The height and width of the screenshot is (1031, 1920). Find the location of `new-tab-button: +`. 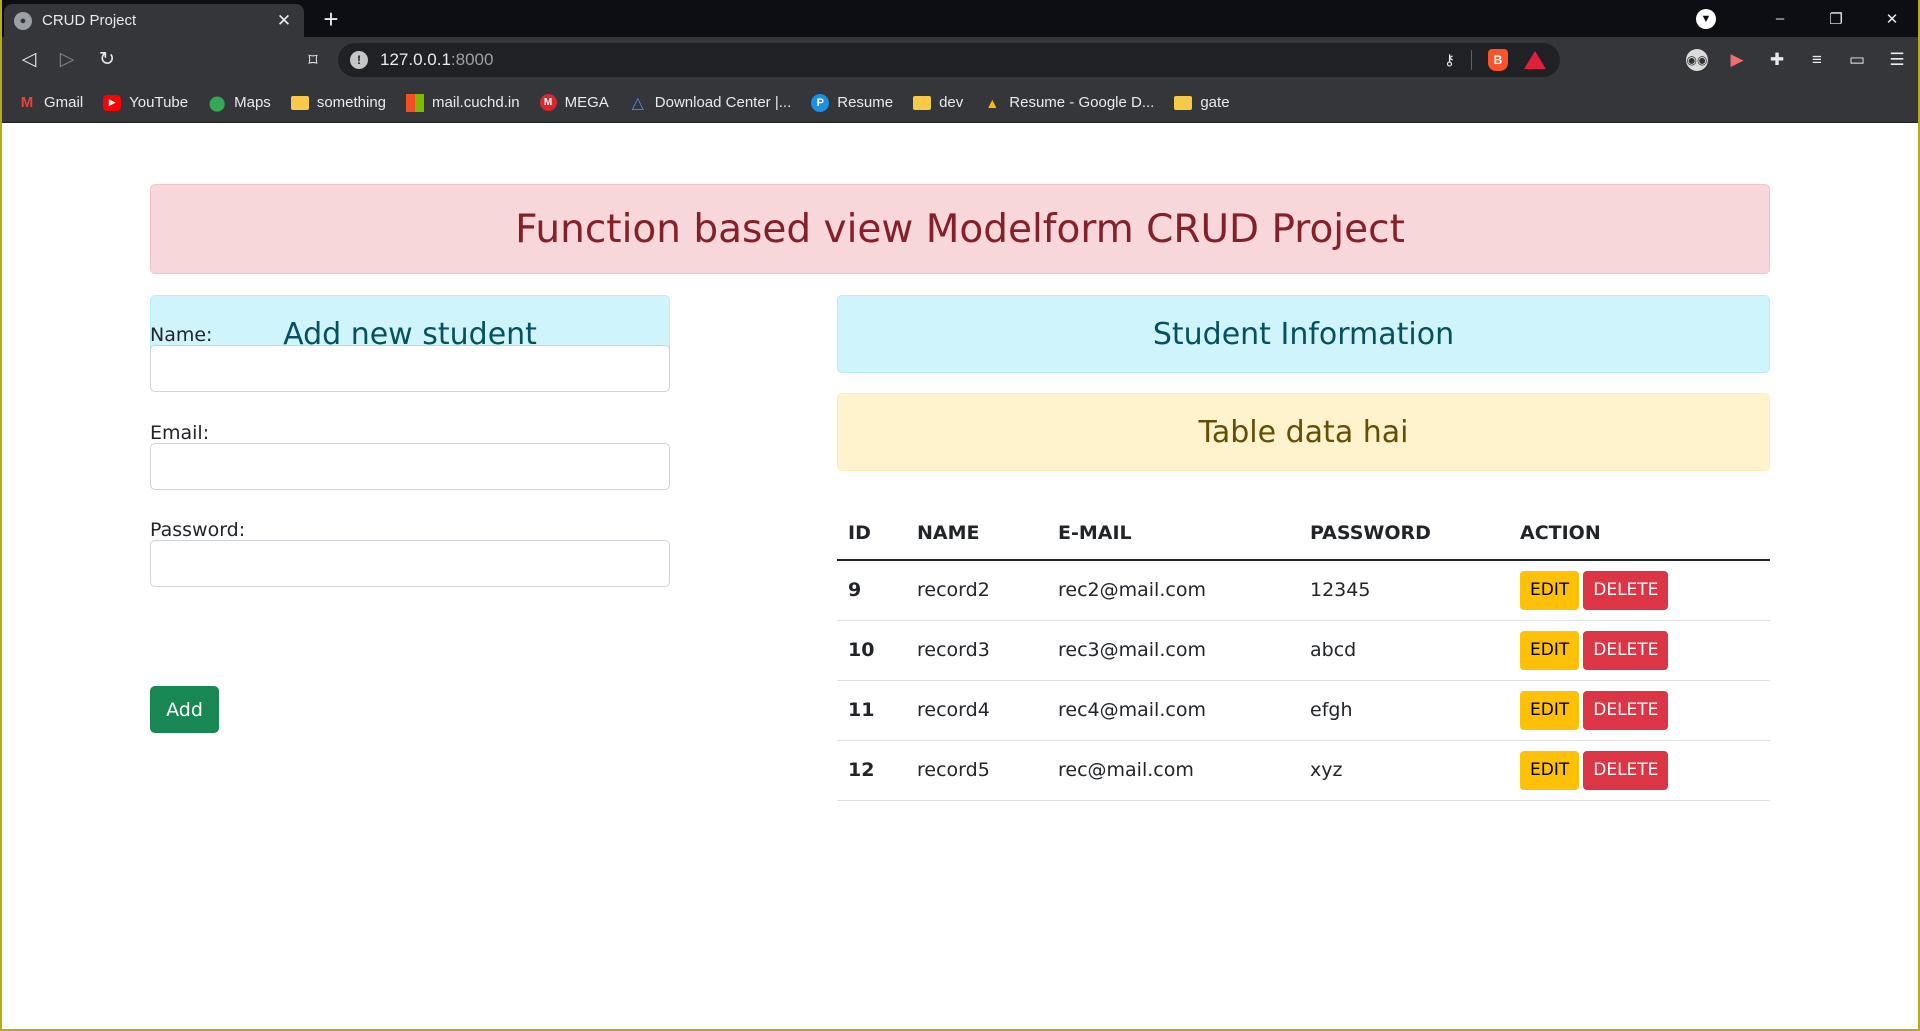

new-tab-button: + is located at coordinates (331, 19).